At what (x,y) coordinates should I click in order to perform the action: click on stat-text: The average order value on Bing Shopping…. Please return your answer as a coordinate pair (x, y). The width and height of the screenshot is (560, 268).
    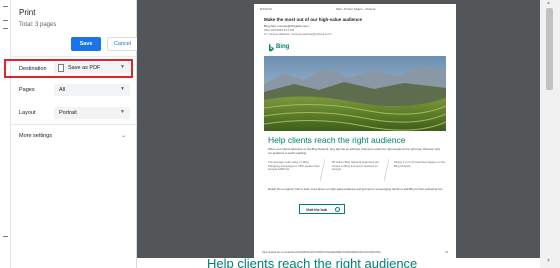
    Looking at the image, I should click on (294, 165).